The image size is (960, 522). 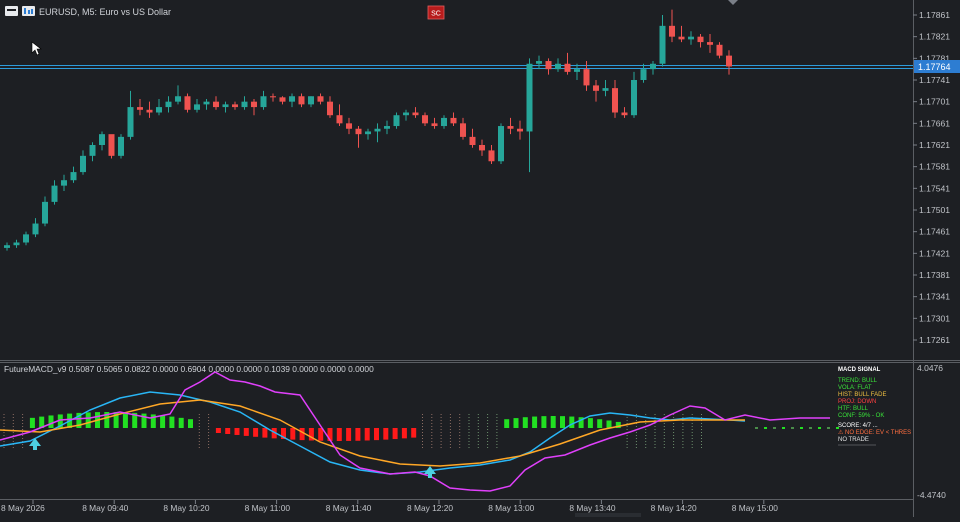 I want to click on price-label: 1.17461, so click(x=934, y=232).